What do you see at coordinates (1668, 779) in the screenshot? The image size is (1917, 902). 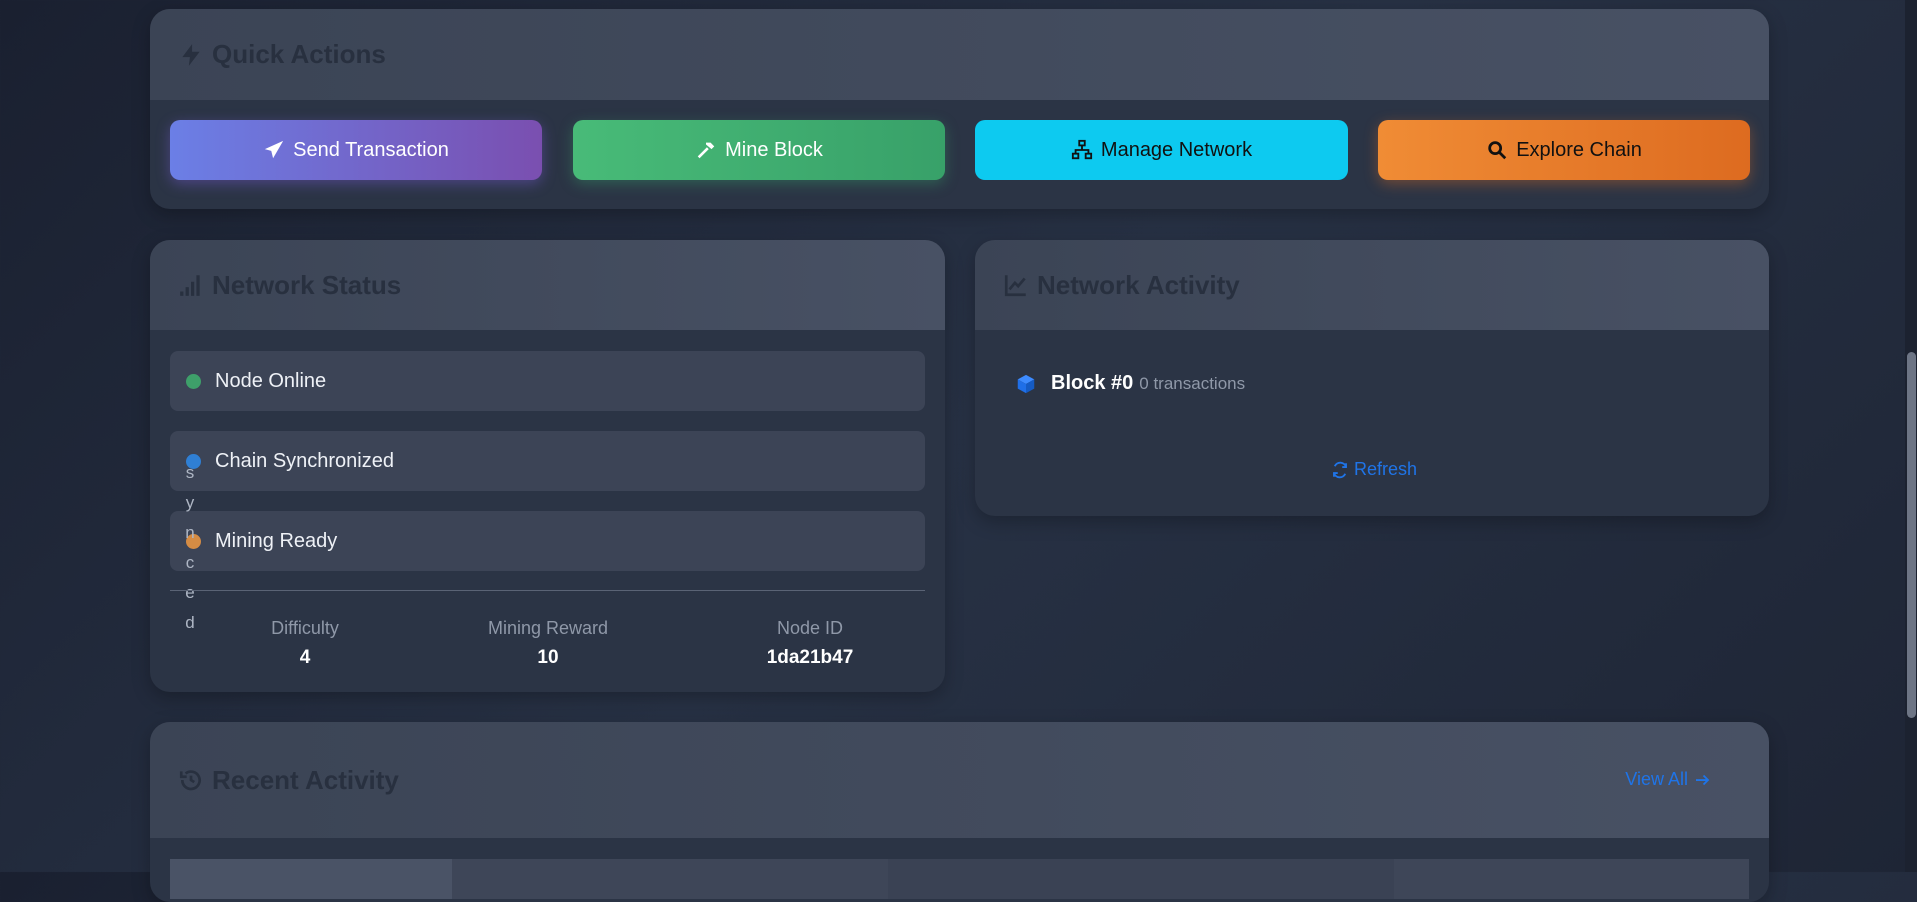 I see `view-all-link: View All` at bounding box center [1668, 779].